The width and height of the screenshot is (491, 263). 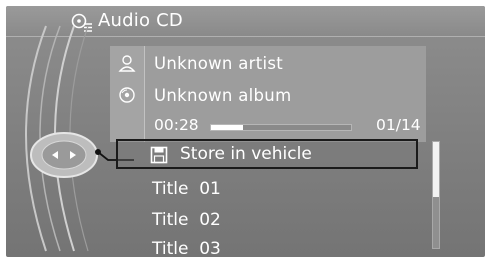 I want to click on scroll-thumb, so click(x=436, y=170).